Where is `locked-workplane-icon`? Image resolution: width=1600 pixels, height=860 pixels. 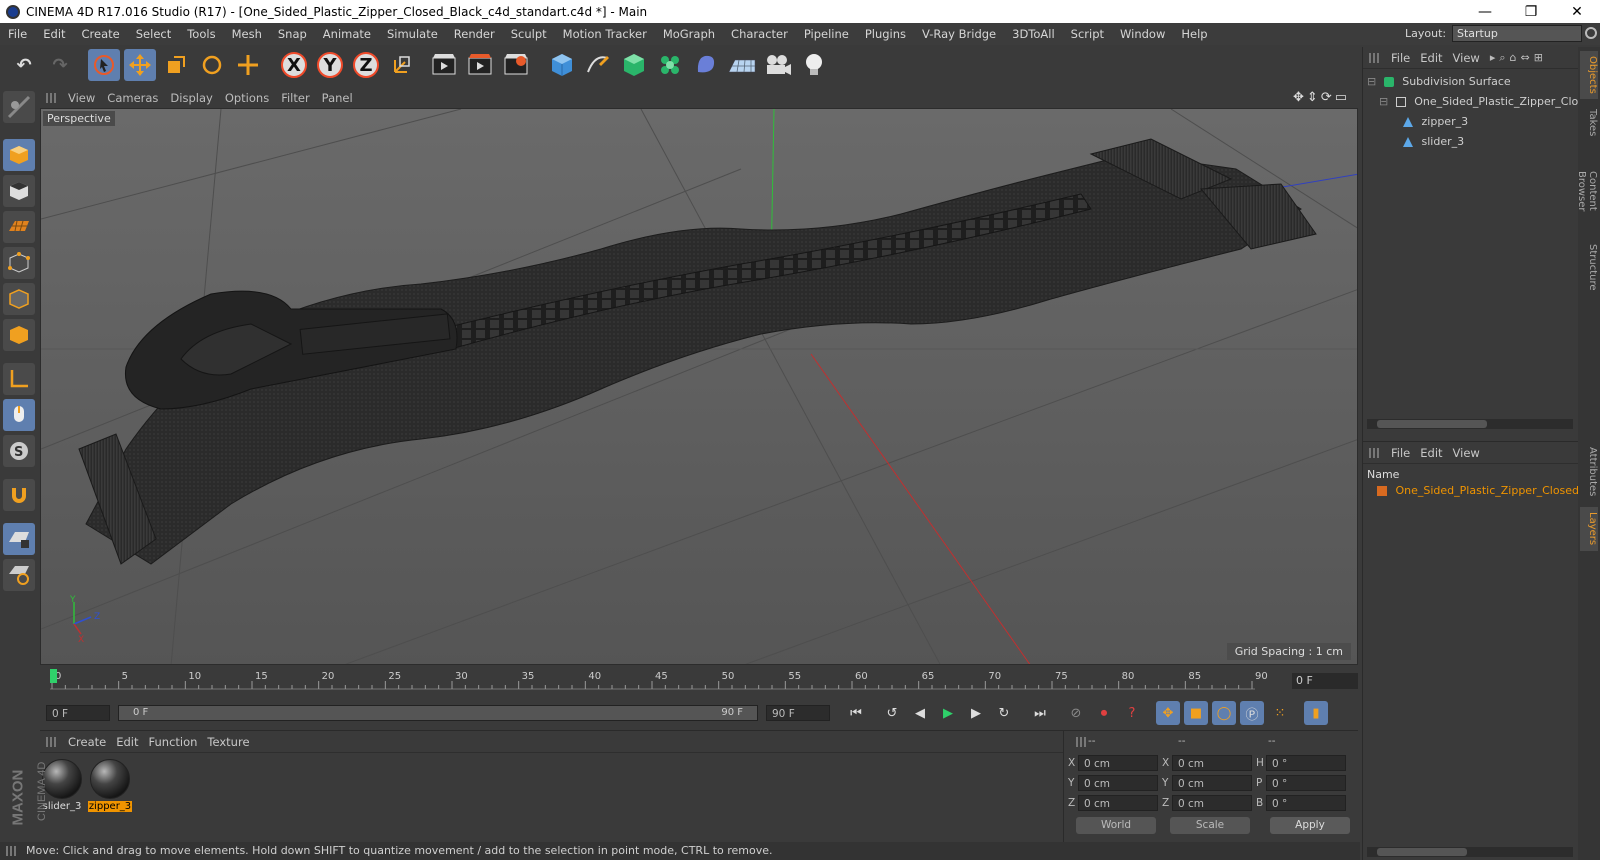
locked-workplane-icon is located at coordinates (19, 539).